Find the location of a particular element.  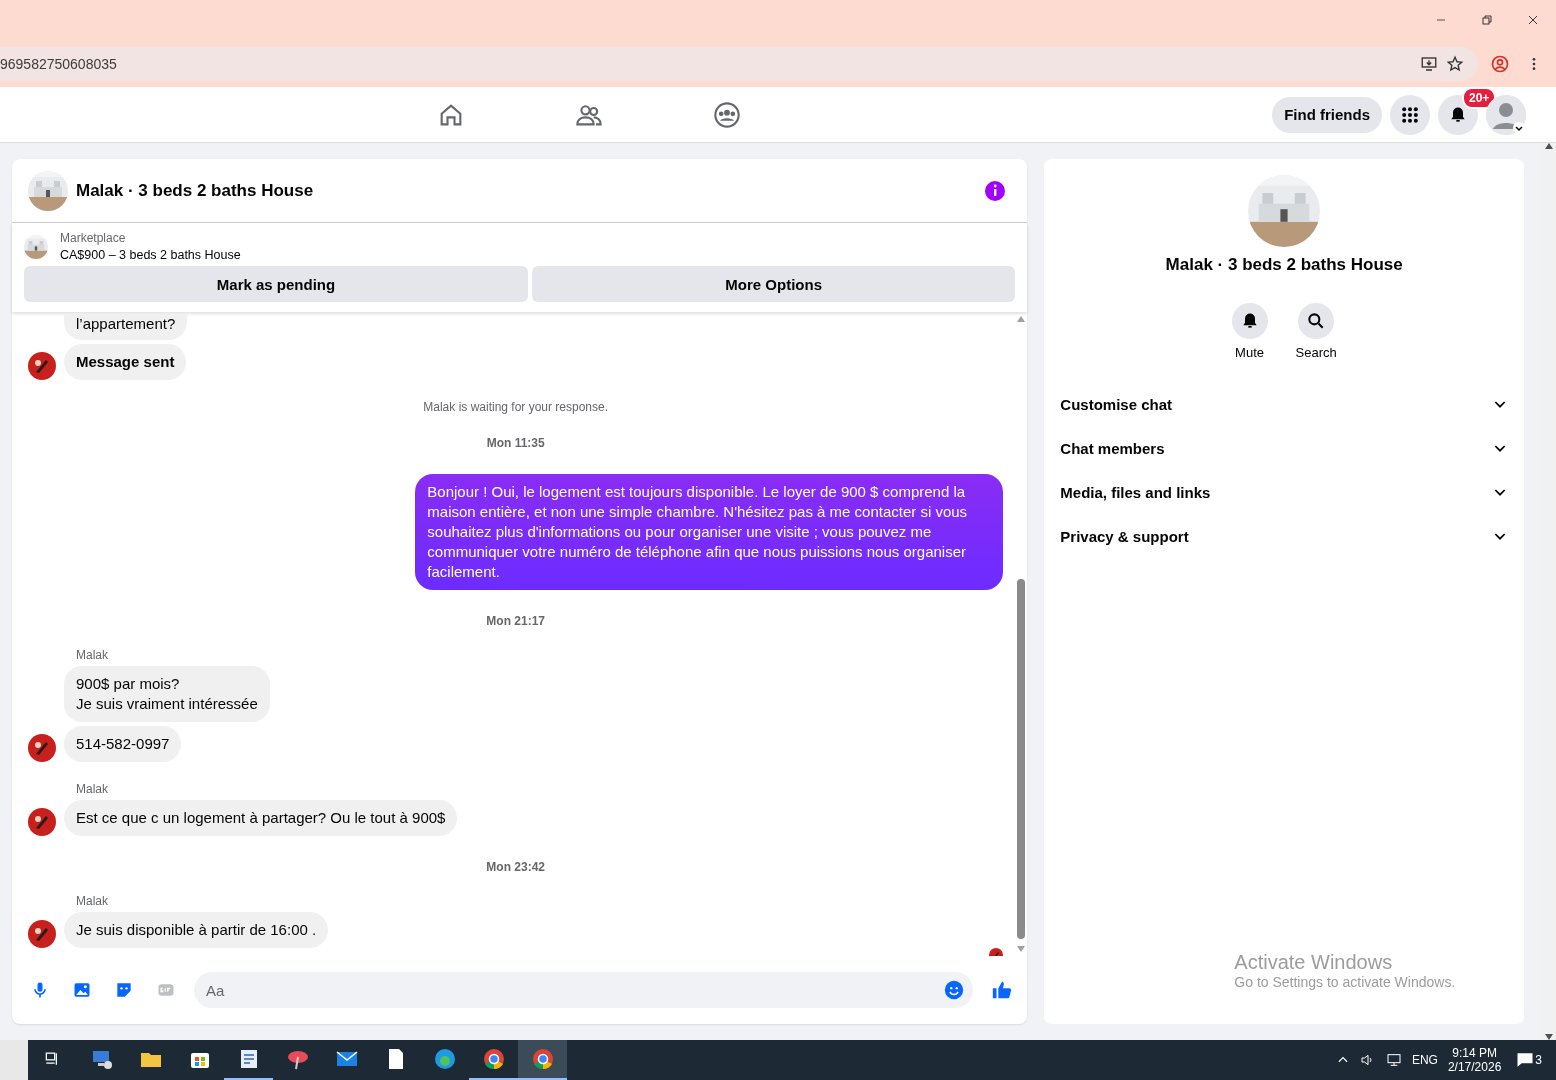

start-button is located at coordinates (14, 1060).